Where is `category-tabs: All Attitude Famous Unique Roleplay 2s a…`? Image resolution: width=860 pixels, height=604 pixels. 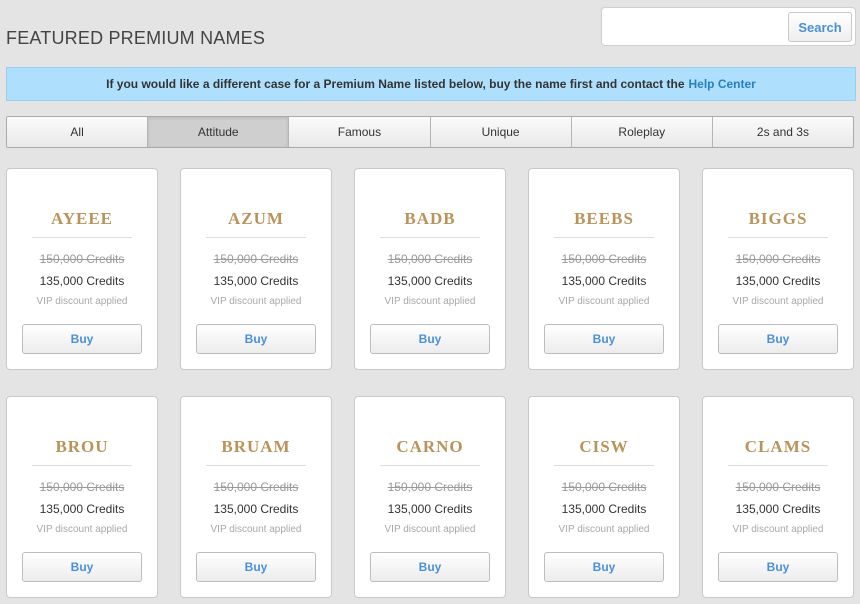 category-tabs: All Attitude Famous Unique Roleplay 2s a… is located at coordinates (430, 132).